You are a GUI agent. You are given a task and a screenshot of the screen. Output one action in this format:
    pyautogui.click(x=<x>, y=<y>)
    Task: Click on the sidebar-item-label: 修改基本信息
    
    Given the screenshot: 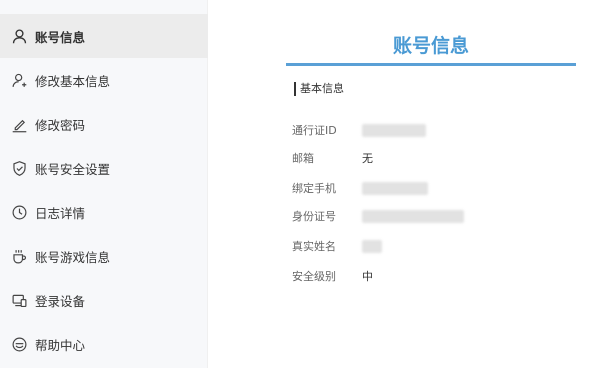 What is the action you would take?
    pyautogui.click(x=73, y=81)
    